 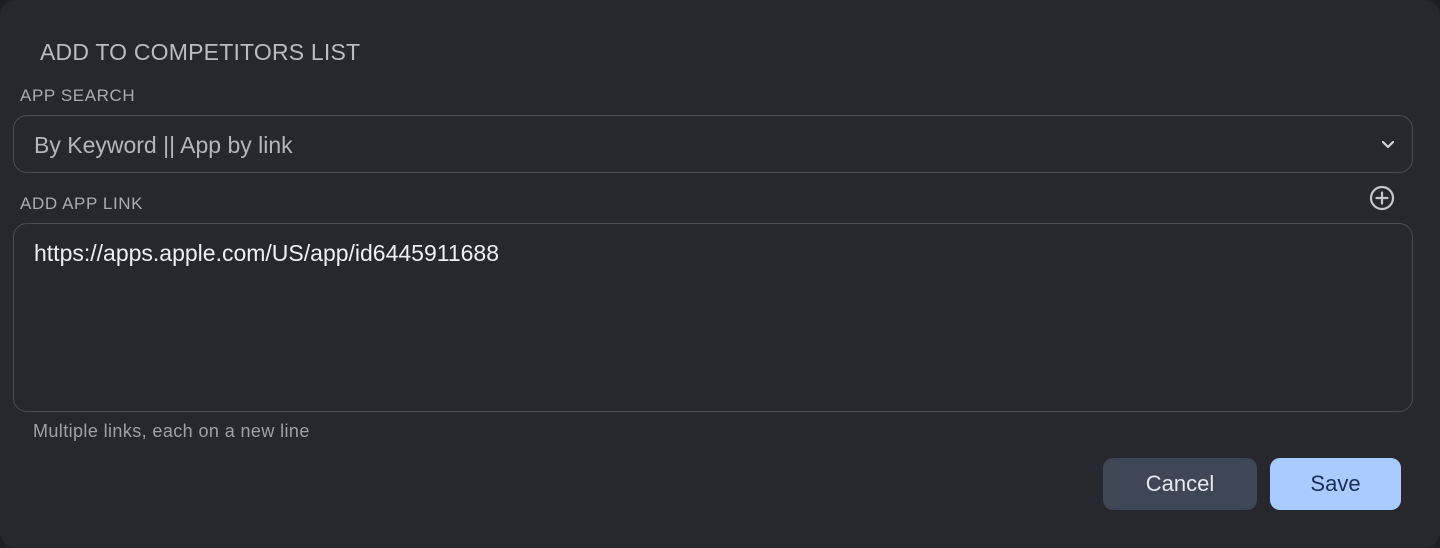 What do you see at coordinates (713, 144) in the screenshot?
I see `app-search-select: By Keyword || App by link` at bounding box center [713, 144].